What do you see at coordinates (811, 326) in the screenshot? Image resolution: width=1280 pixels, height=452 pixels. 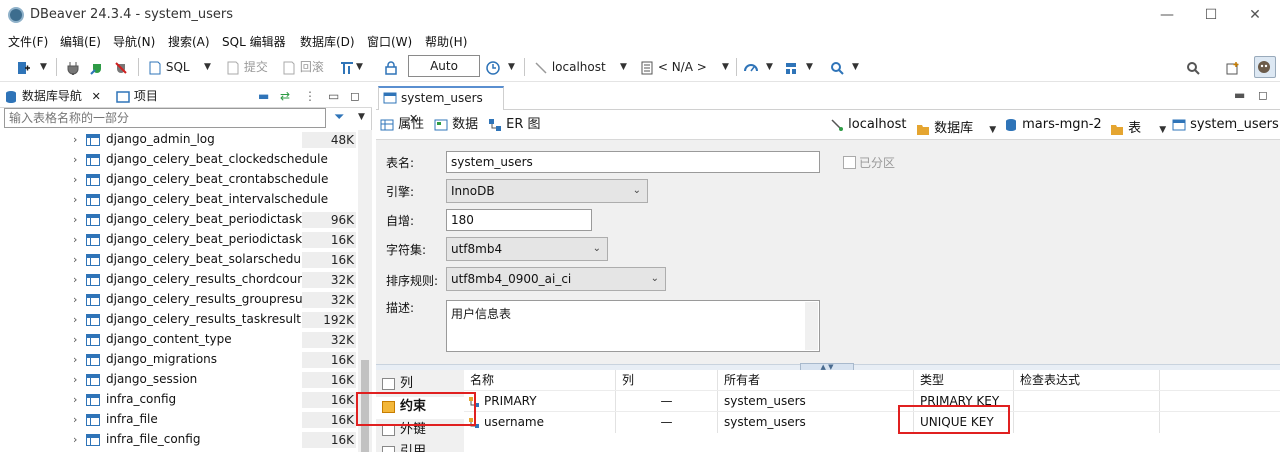 I see `description-scrollbar` at bounding box center [811, 326].